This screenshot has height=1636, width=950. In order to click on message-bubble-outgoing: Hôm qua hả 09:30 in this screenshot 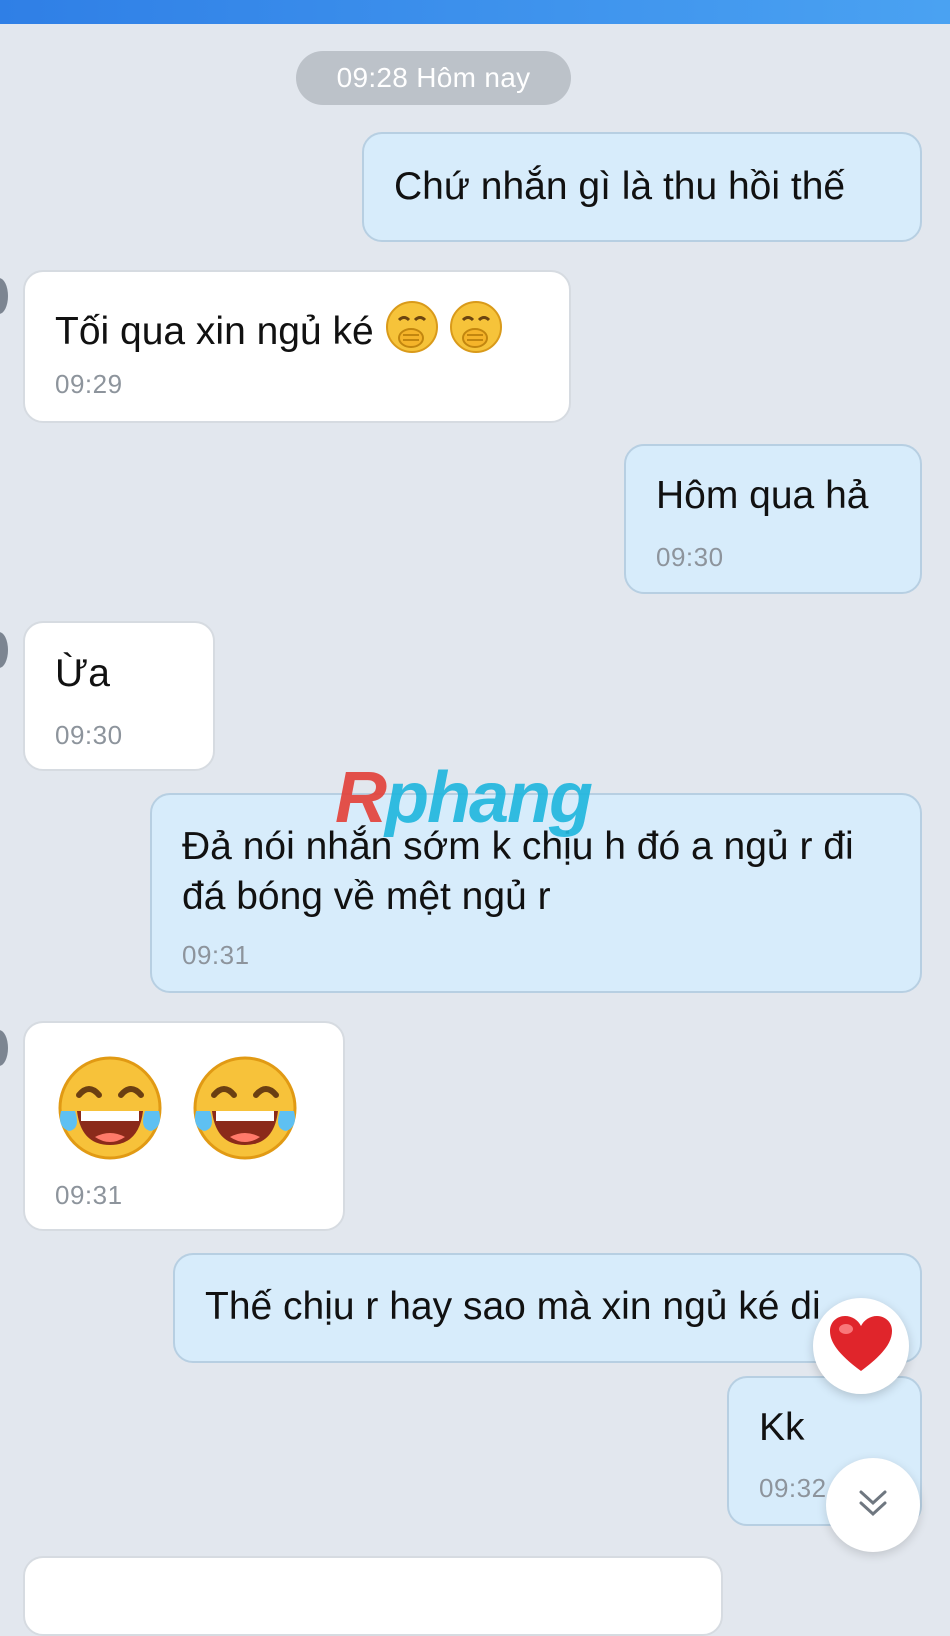, I will do `click(773, 519)`.